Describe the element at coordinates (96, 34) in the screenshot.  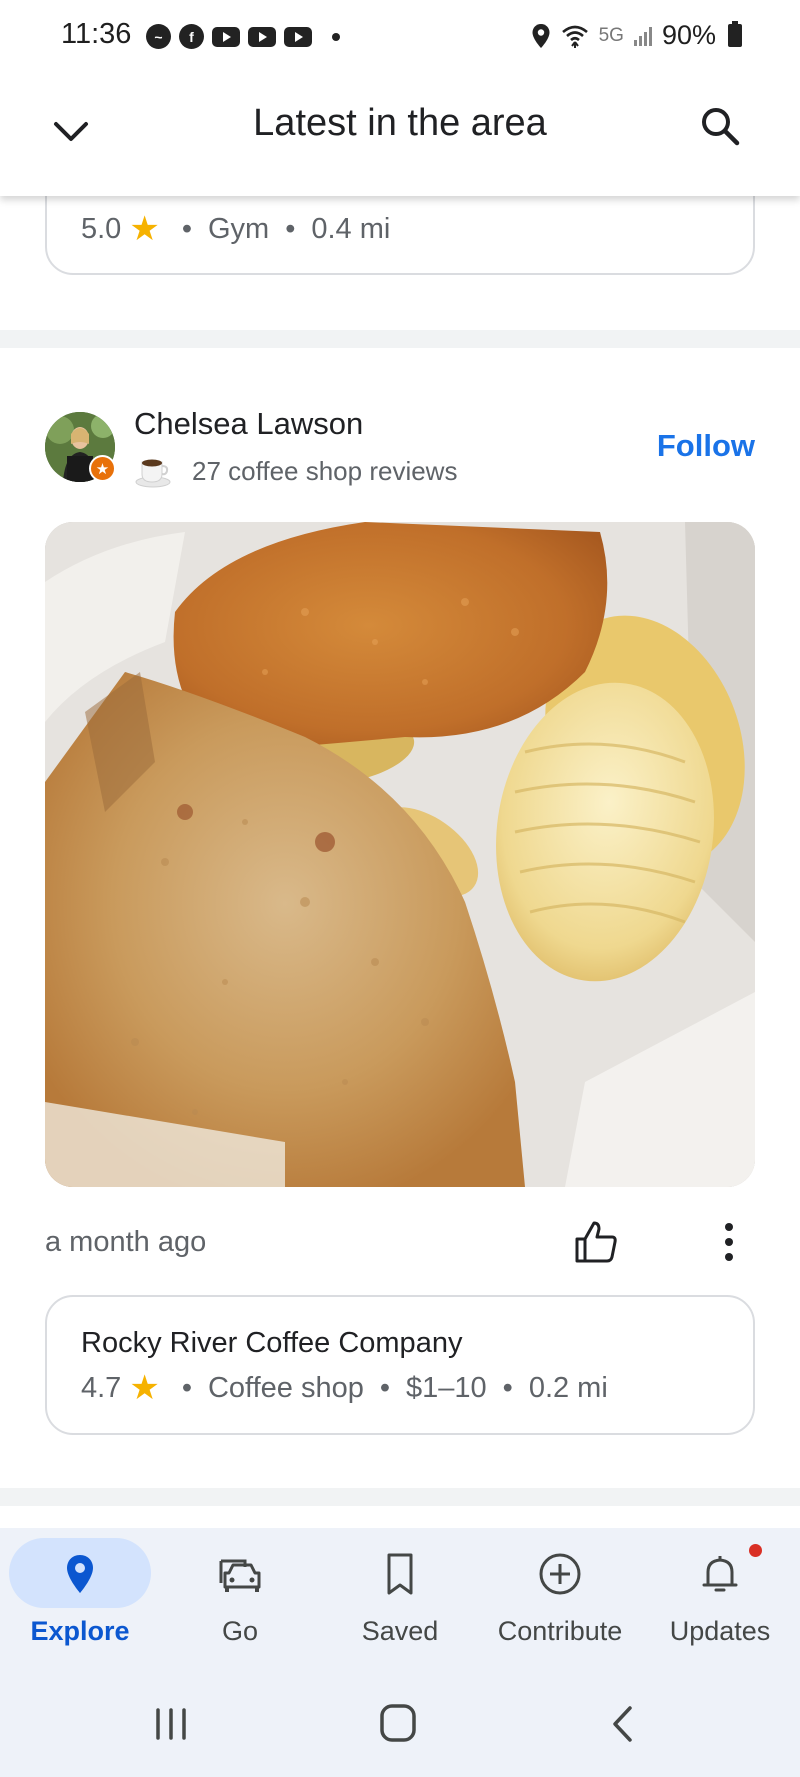
I see `status-time: 11:36` at that location.